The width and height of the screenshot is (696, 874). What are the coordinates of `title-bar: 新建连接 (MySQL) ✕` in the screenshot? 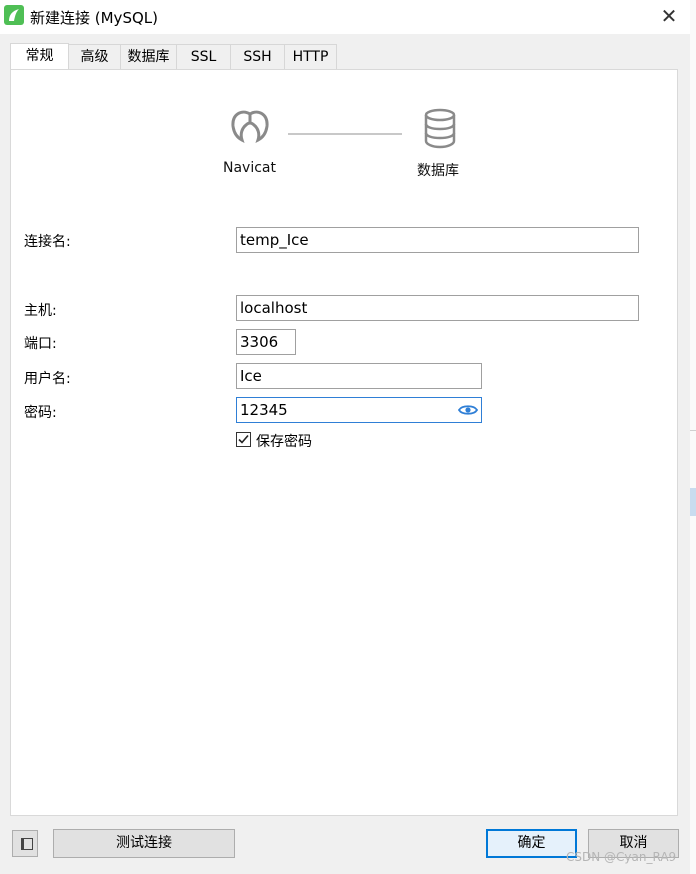 It's located at (345, 17).